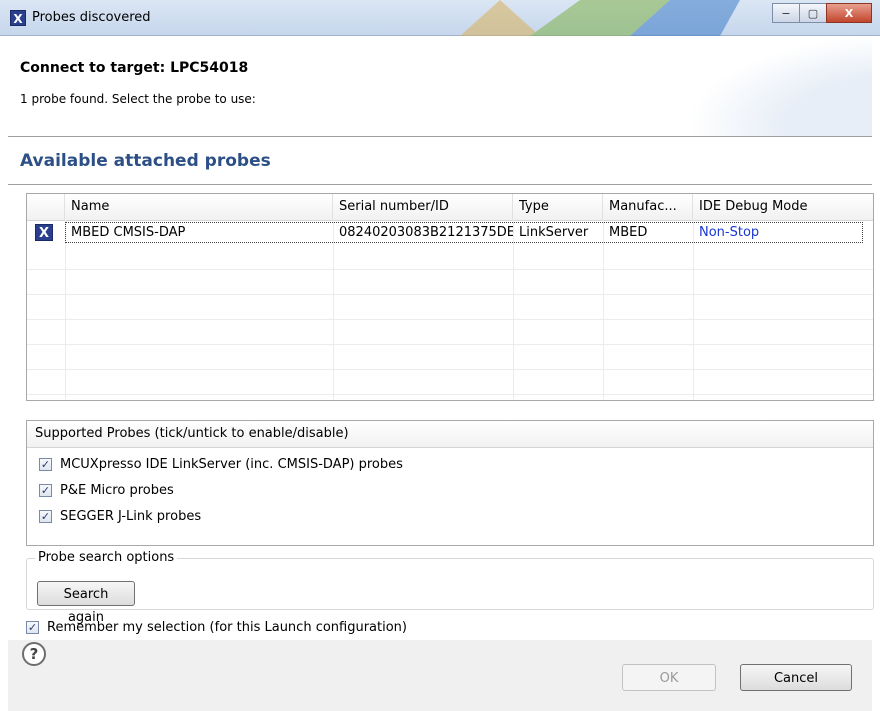 Image resolution: width=880 pixels, height=711 pixels. What do you see at coordinates (32, 627) in the screenshot?
I see `remember-checkbox: ✓` at bounding box center [32, 627].